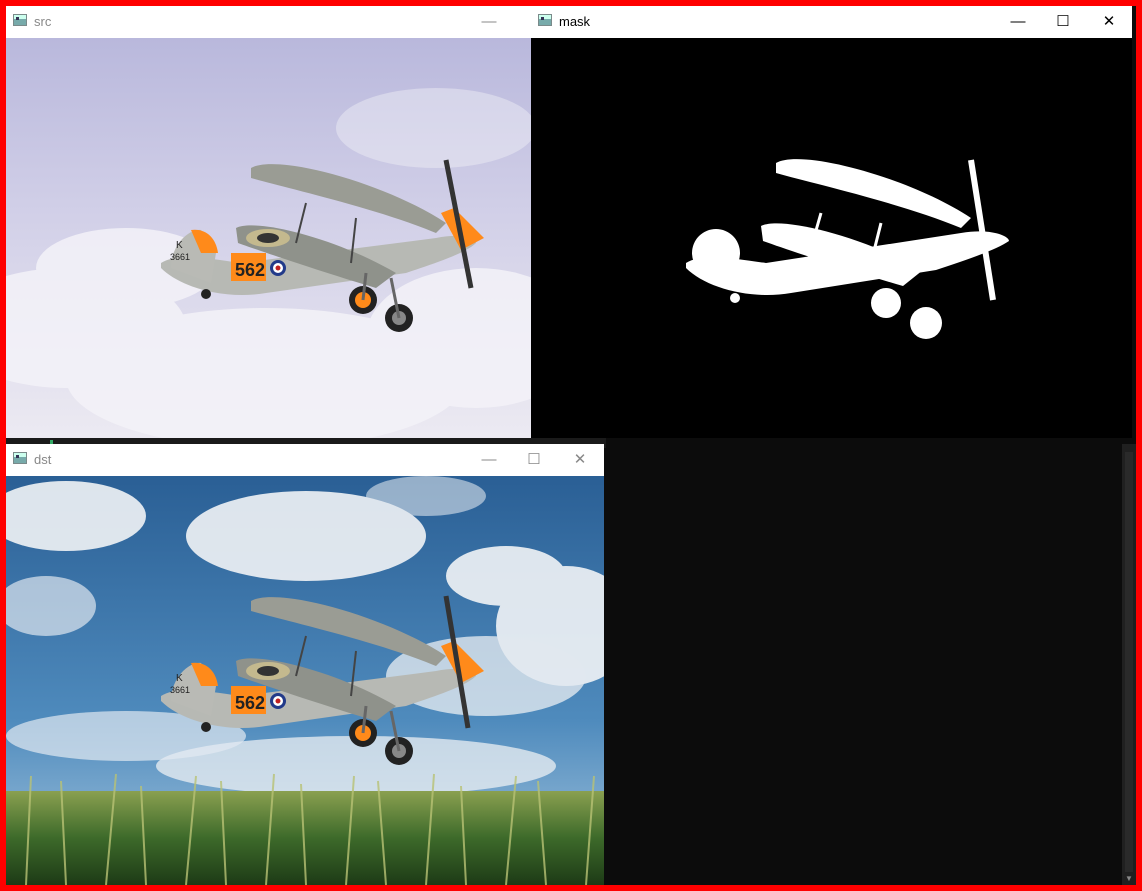 Image resolution: width=1142 pixels, height=891 pixels. I want to click on window-title: src, so click(43, 21).